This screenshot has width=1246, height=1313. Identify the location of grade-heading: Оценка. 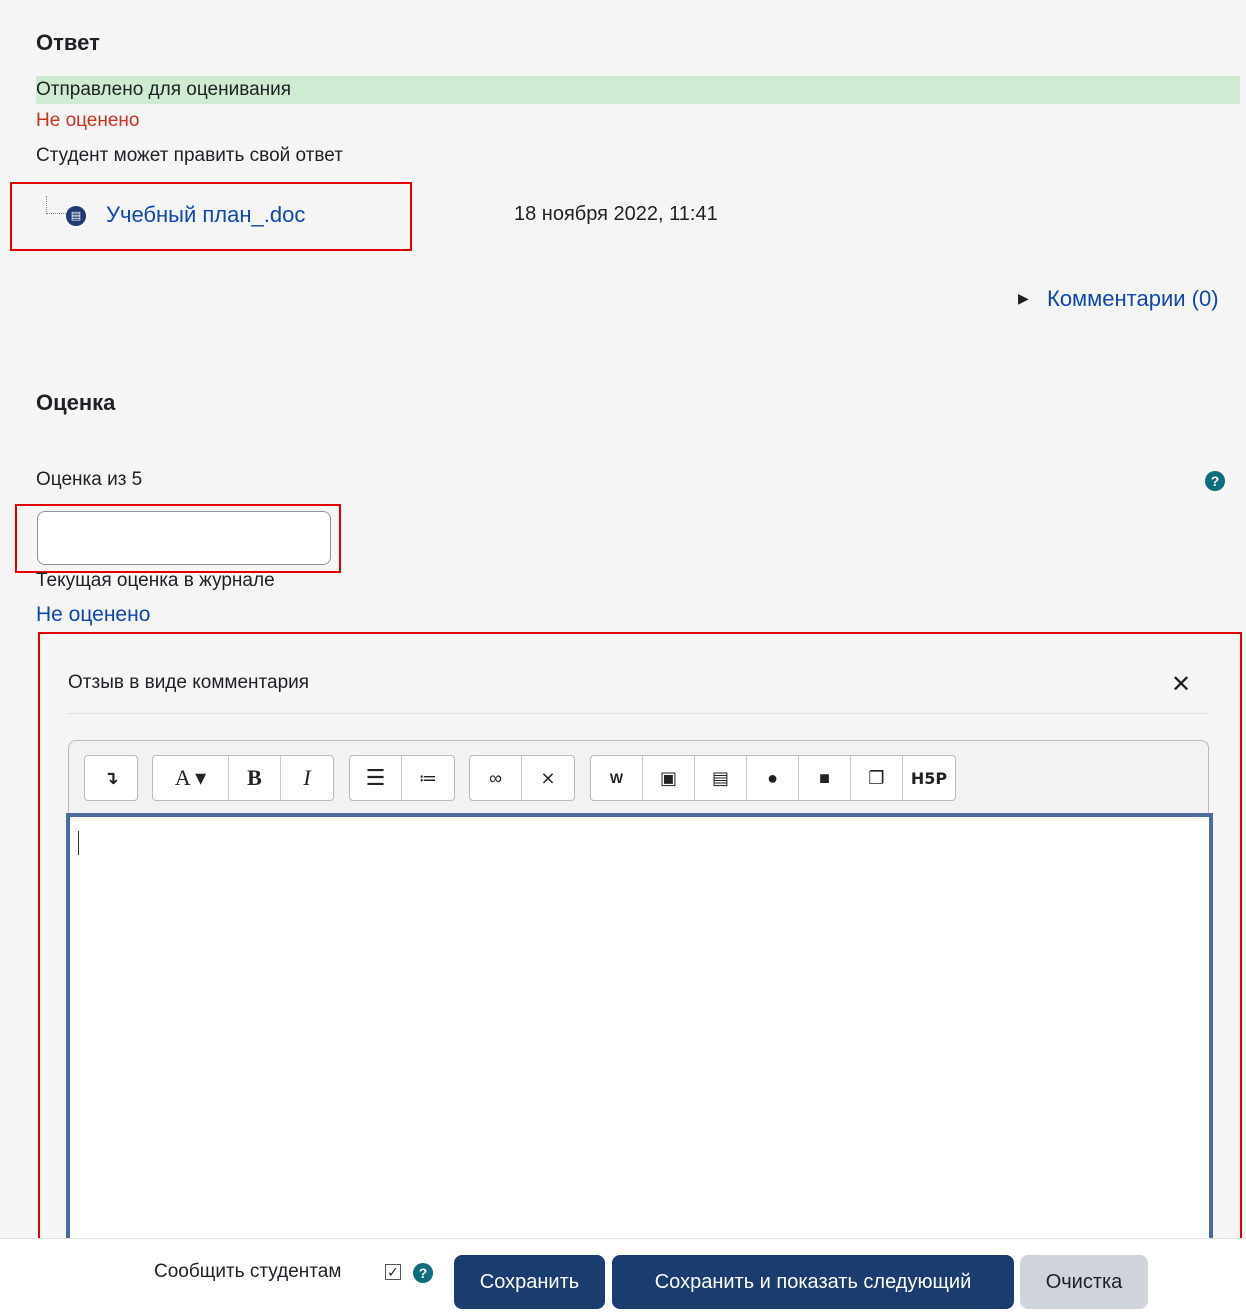
(76, 402).